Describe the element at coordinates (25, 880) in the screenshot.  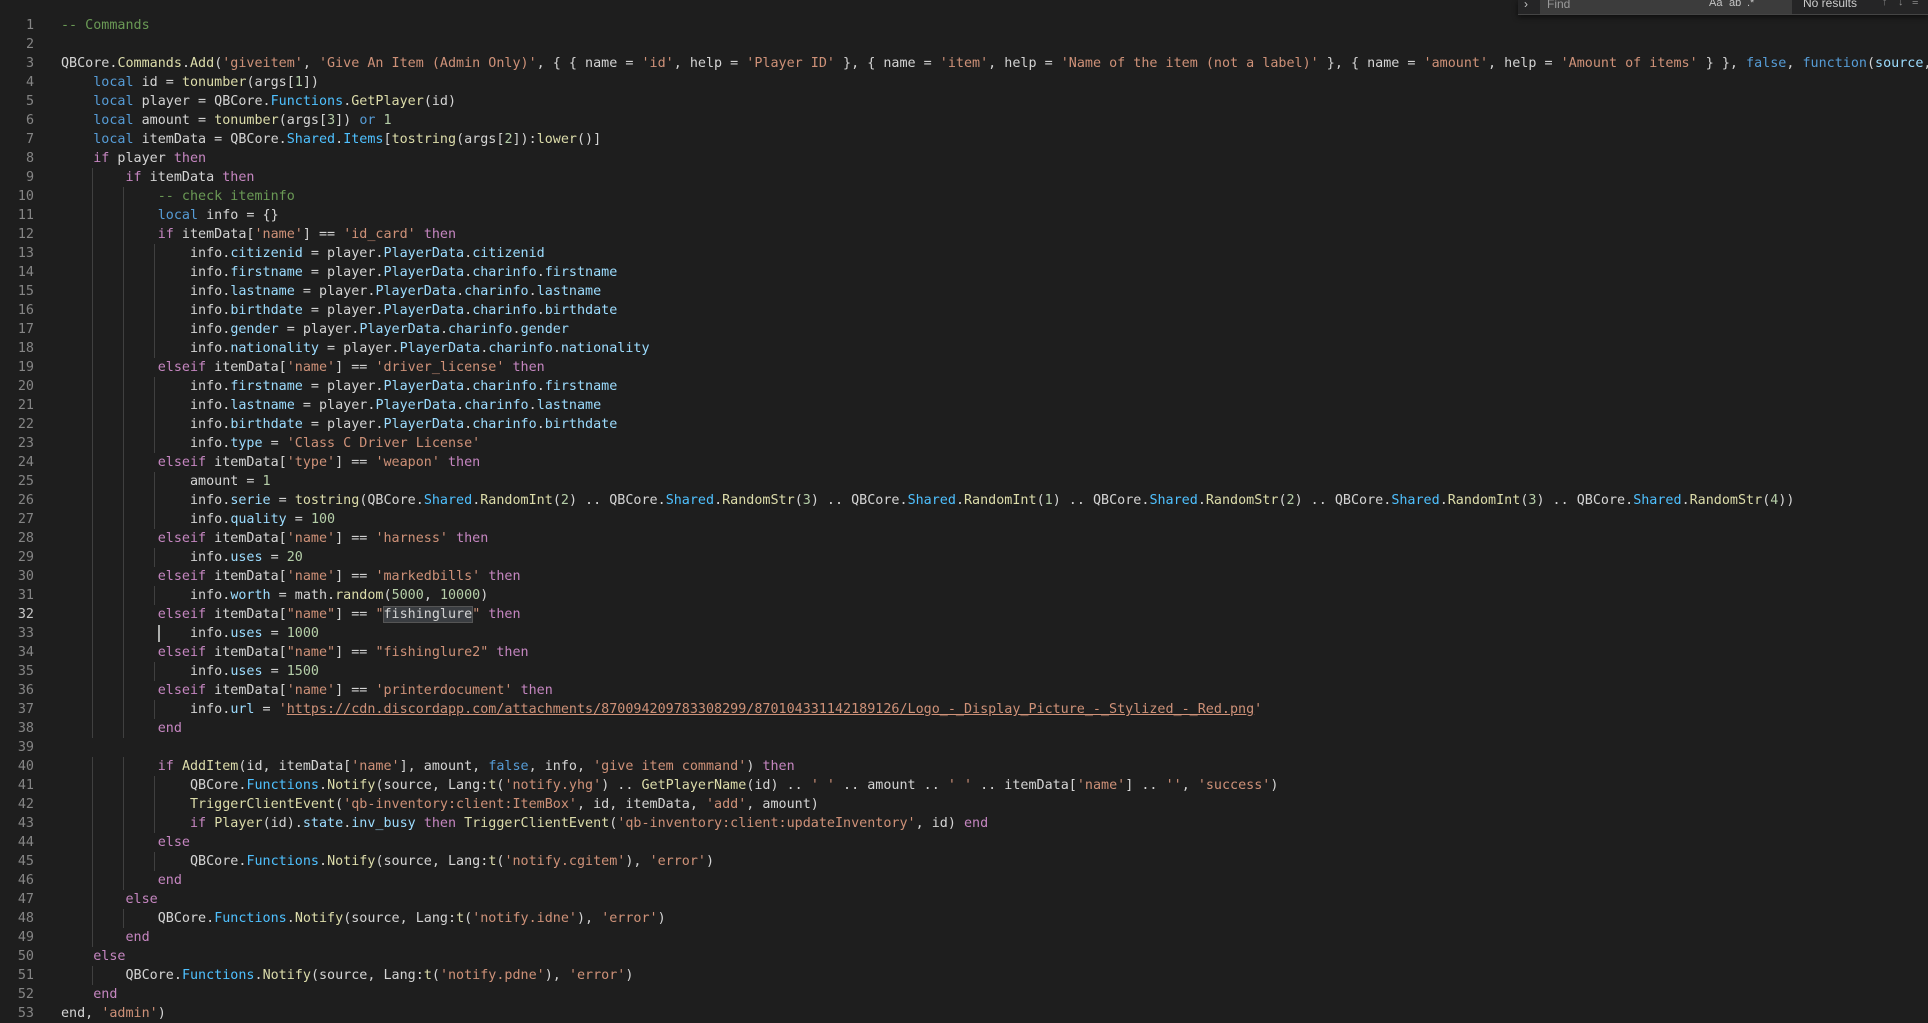
I see `line-number: 46` at that location.